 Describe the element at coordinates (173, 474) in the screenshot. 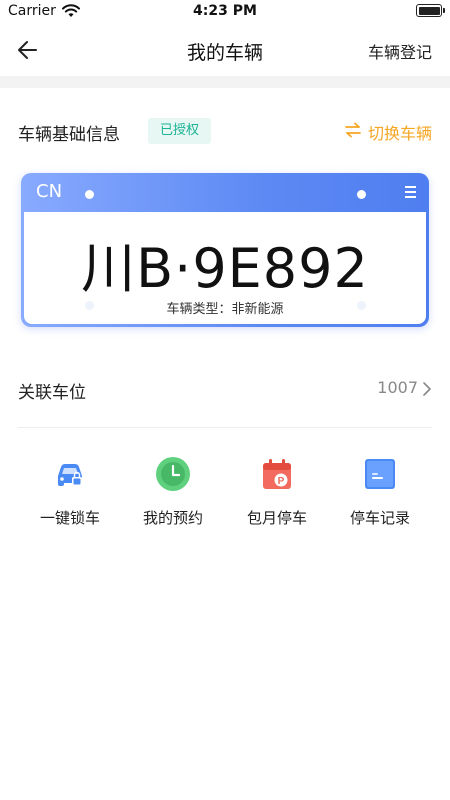

I see `clock-icon` at that location.